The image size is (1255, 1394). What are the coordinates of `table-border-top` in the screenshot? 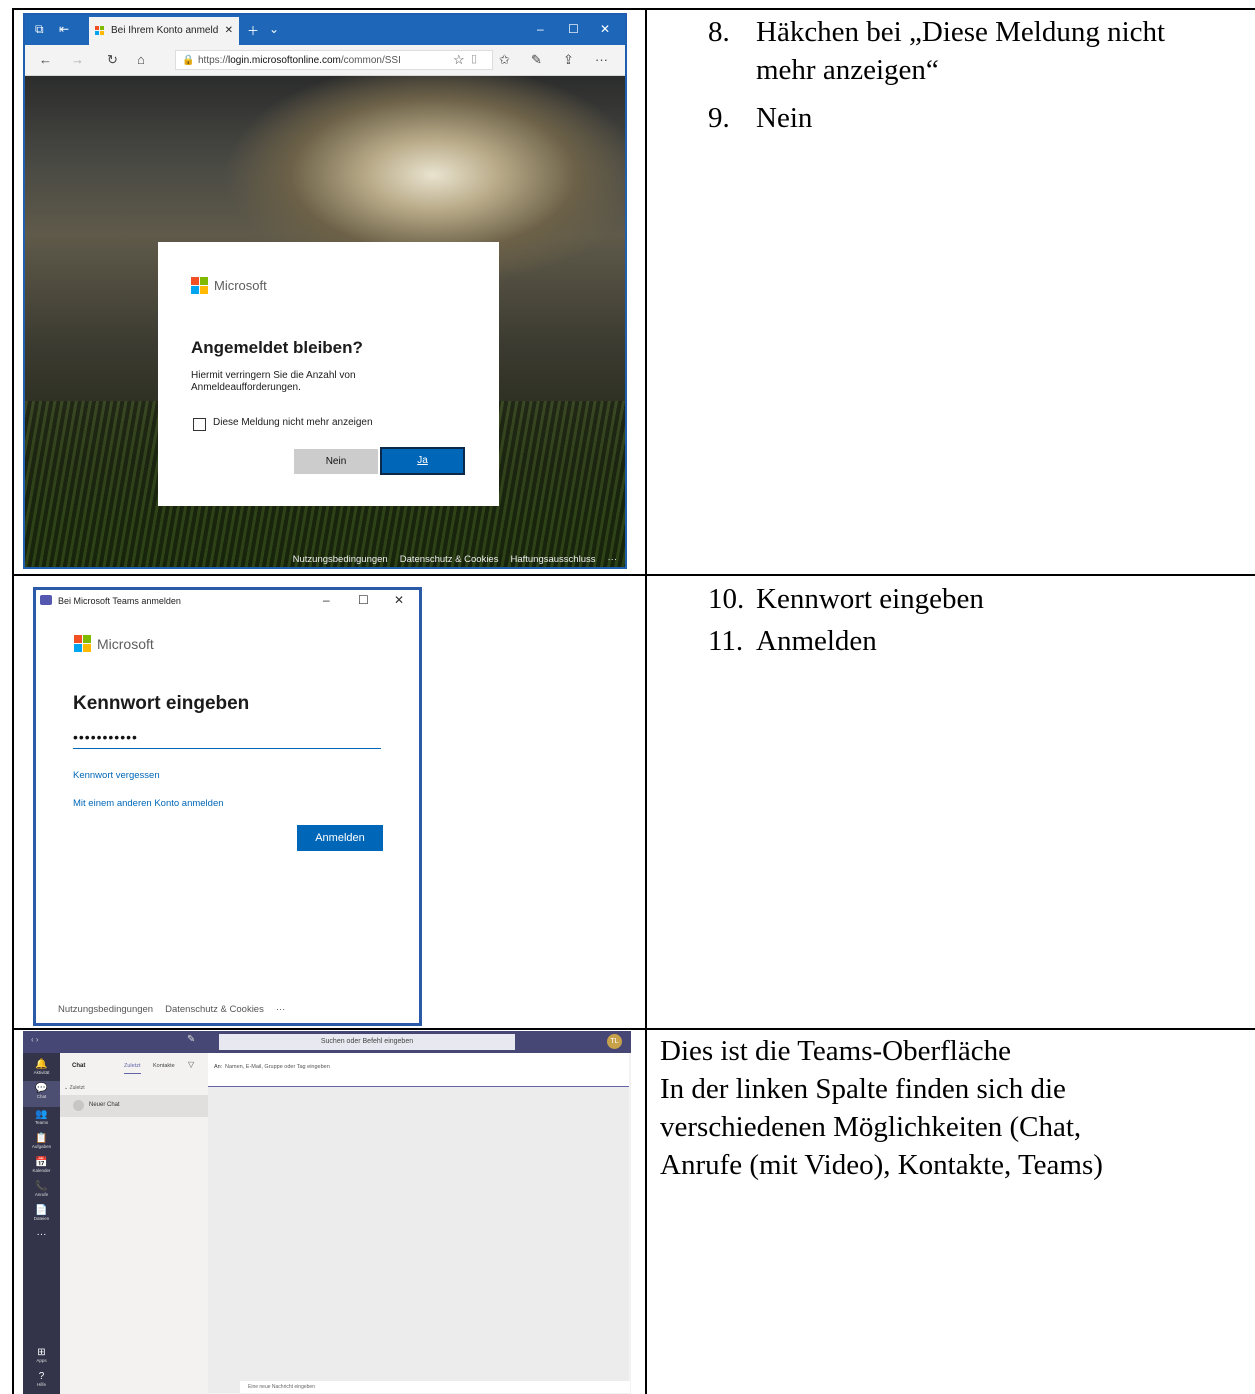 It's located at (633, 9).